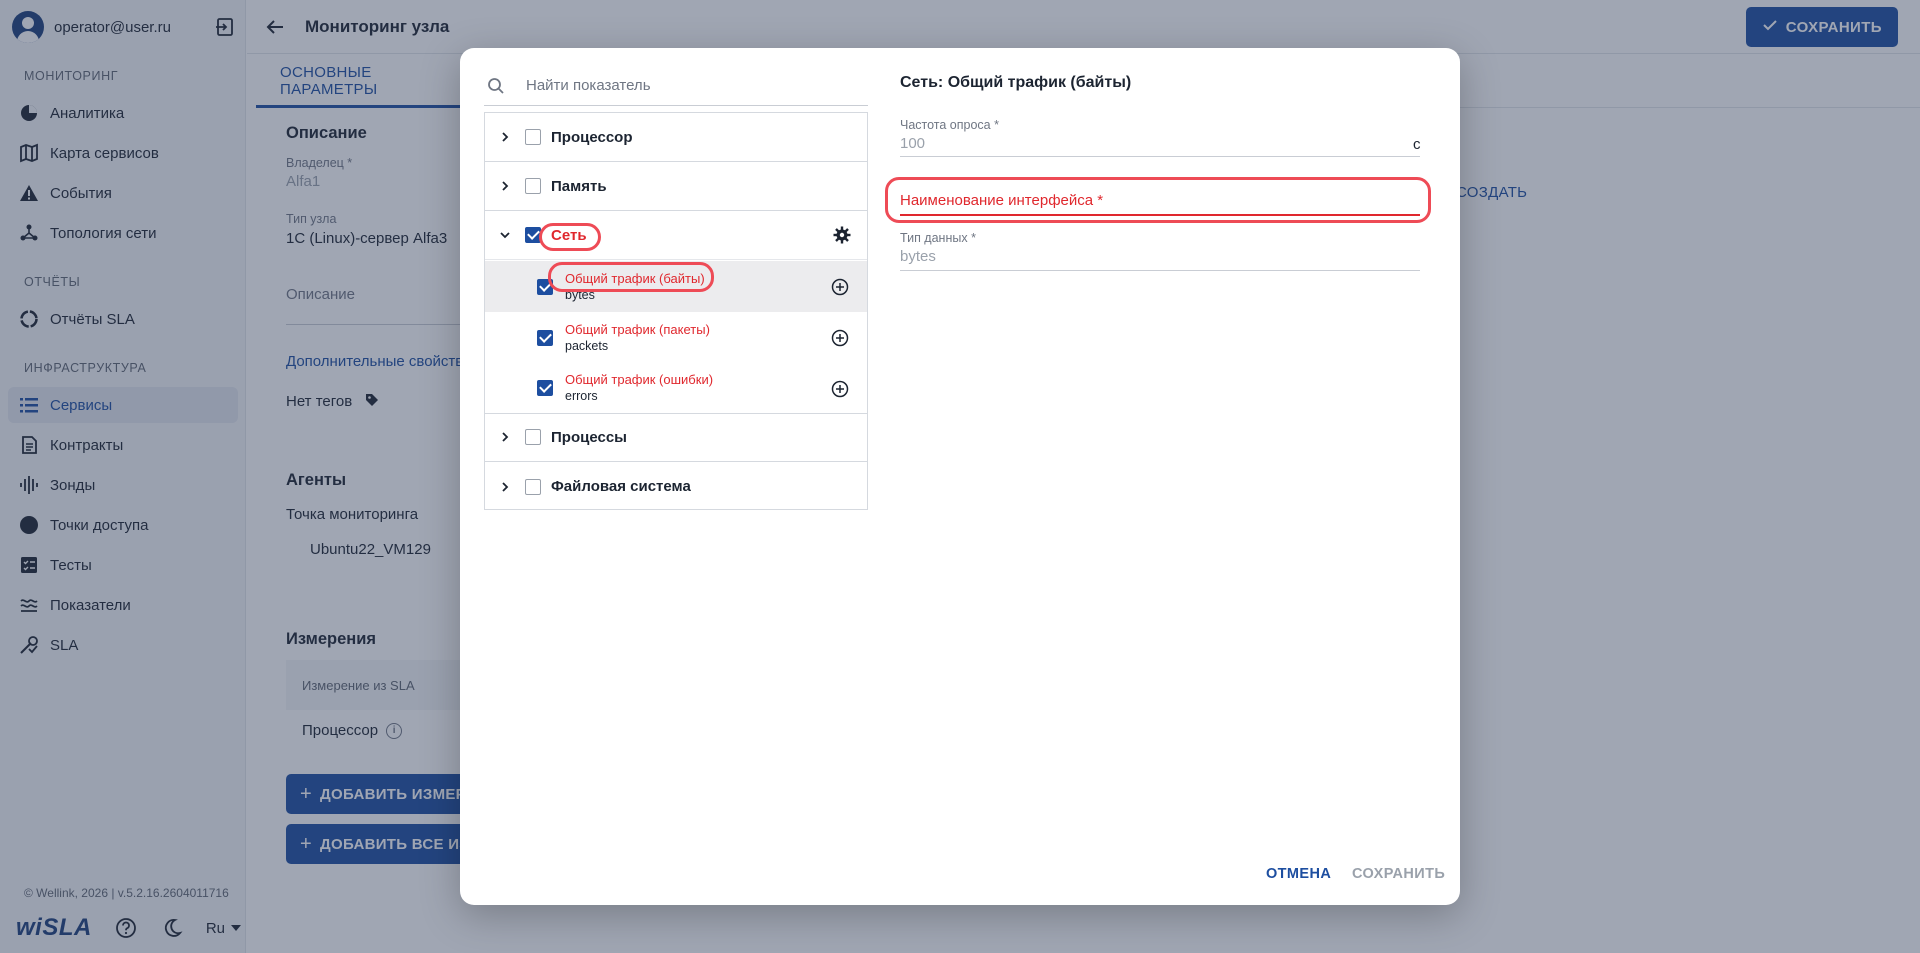 This screenshot has height=953, width=1920. What do you see at coordinates (637, 338) in the screenshot?
I see `child-text: Общий трафик (пакеты) packets` at bounding box center [637, 338].